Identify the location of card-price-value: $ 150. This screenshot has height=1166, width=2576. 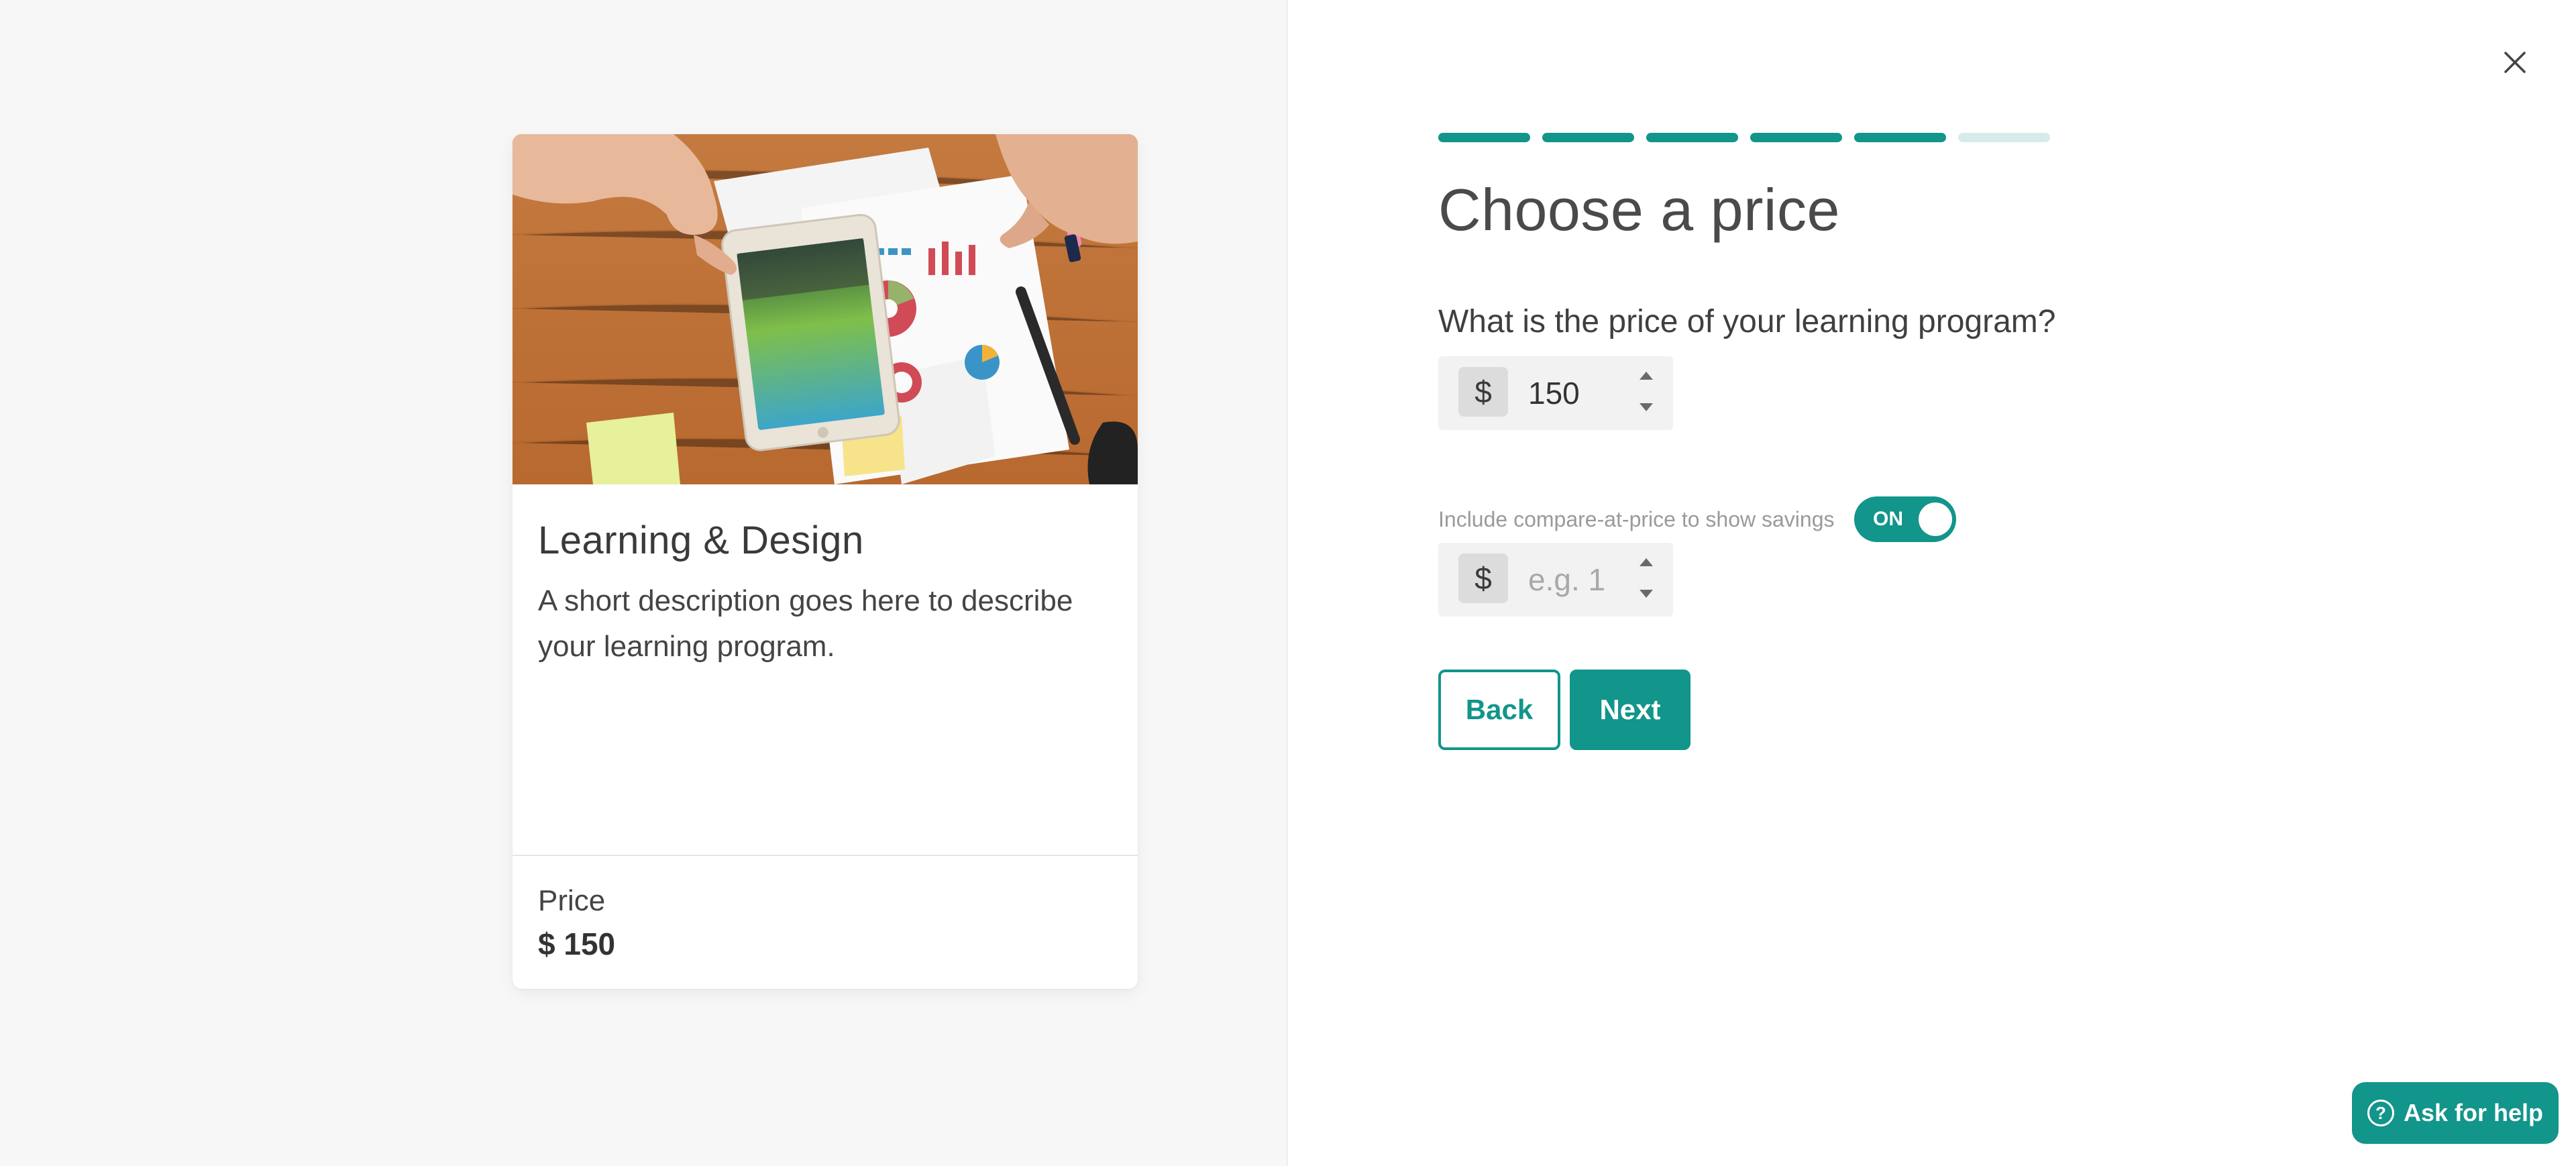
(577, 943).